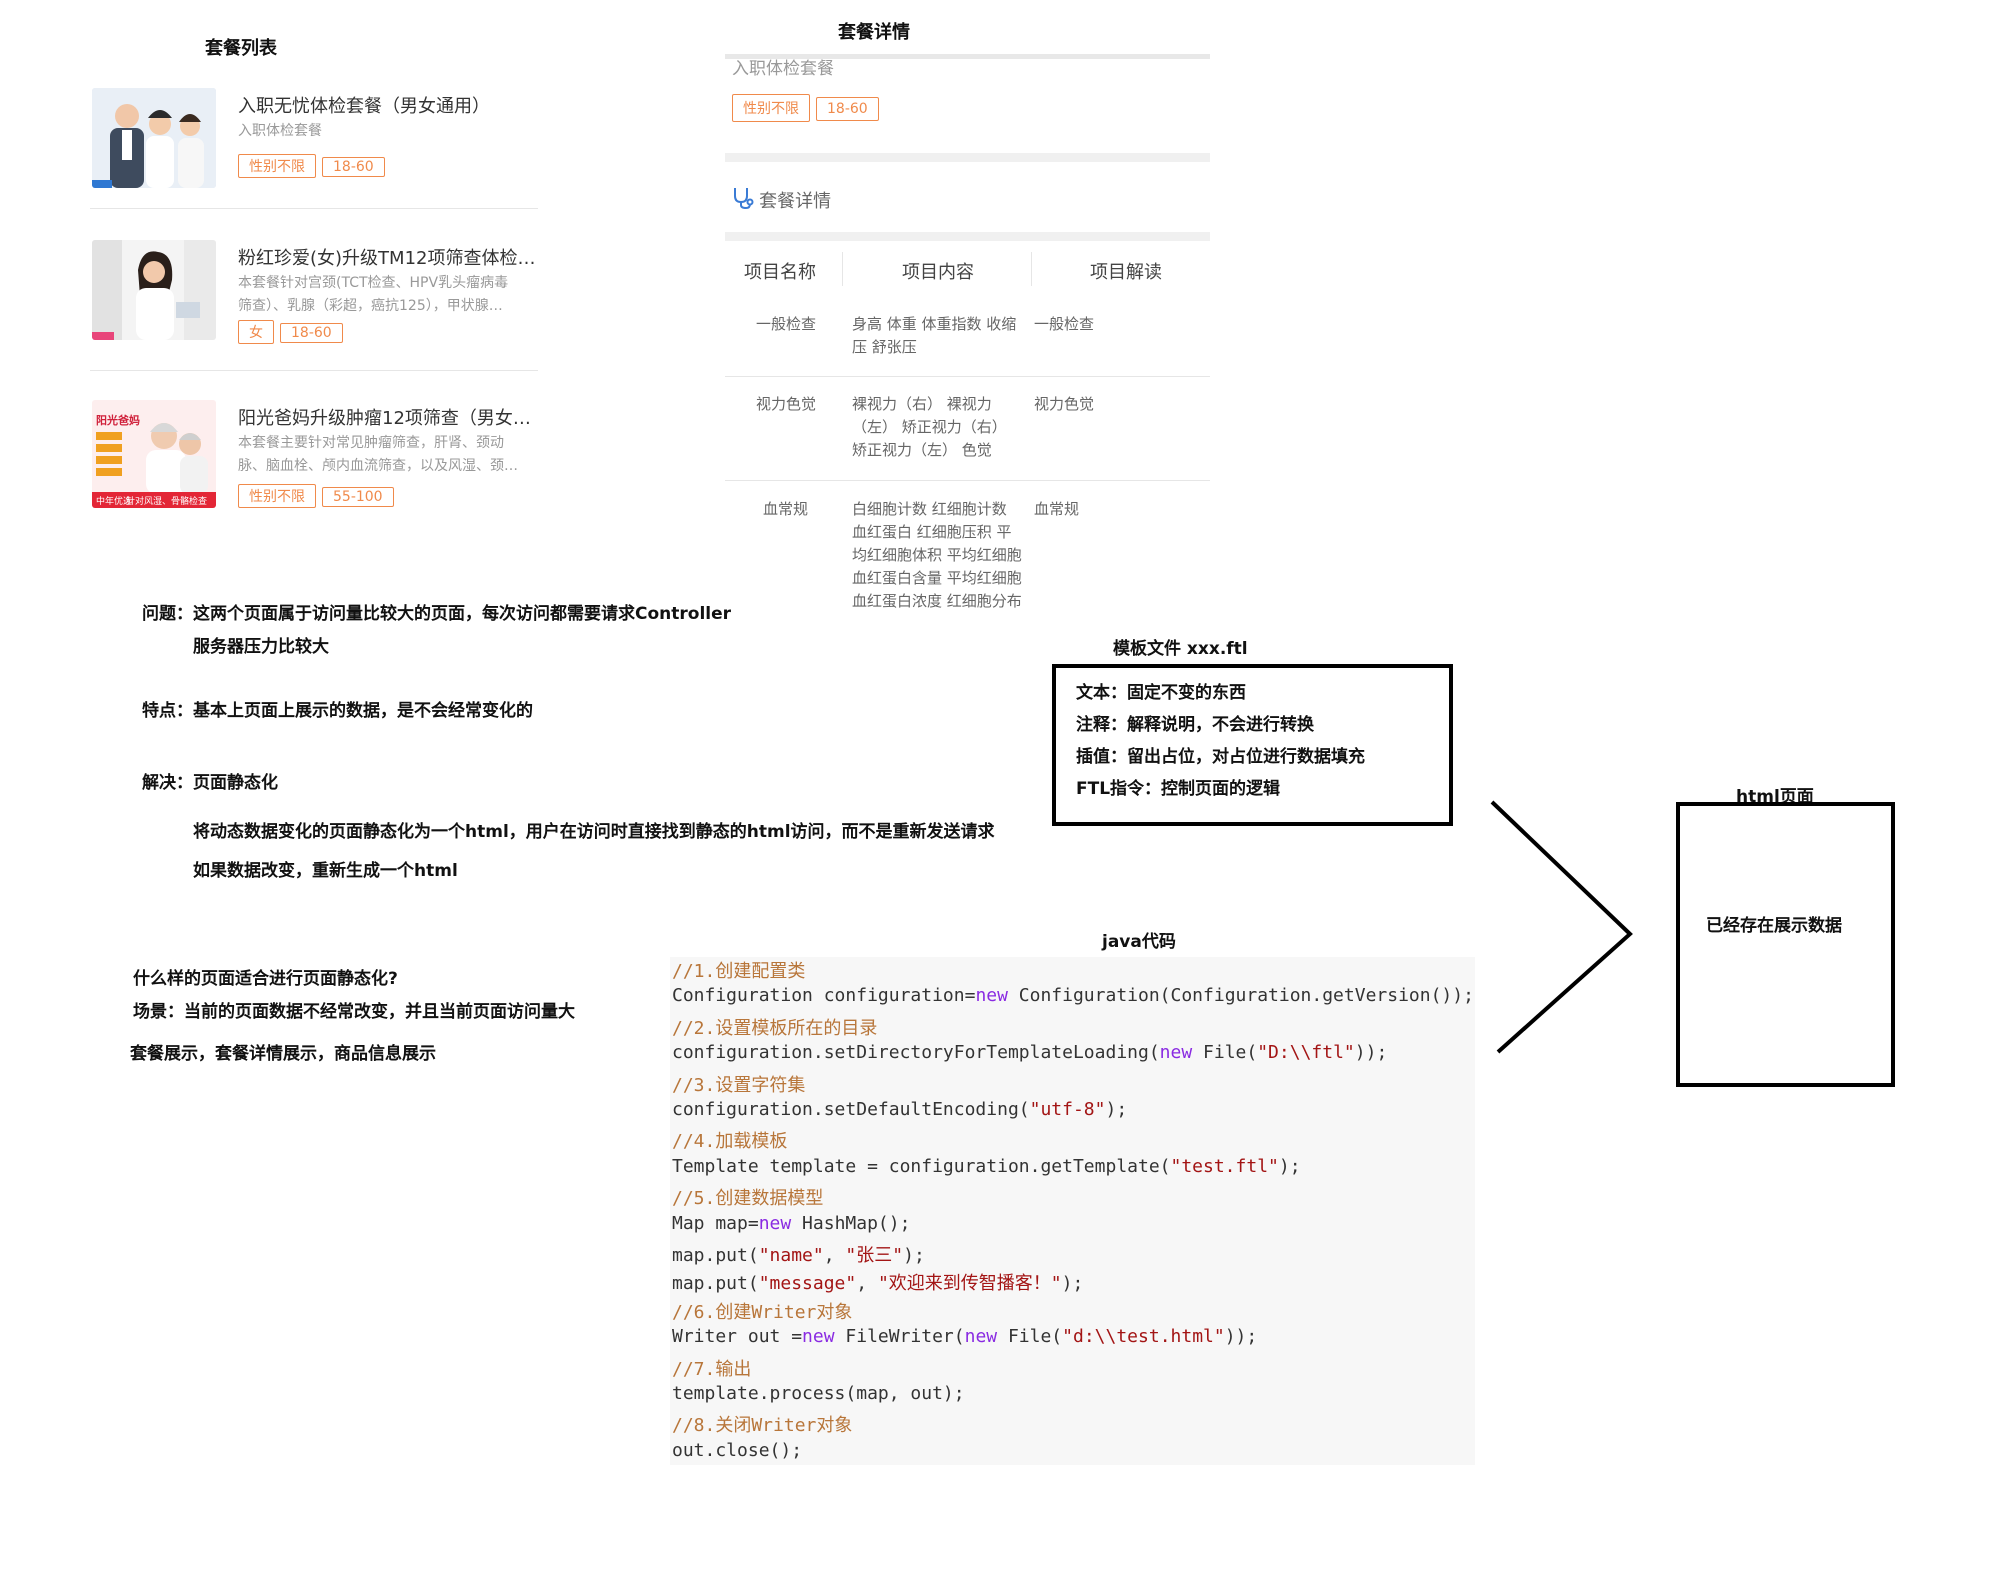  Describe the element at coordinates (388, 258) in the screenshot. I see `package-name: 粉红珍爱(女)升级TM12项筛查体检套餐` at that location.